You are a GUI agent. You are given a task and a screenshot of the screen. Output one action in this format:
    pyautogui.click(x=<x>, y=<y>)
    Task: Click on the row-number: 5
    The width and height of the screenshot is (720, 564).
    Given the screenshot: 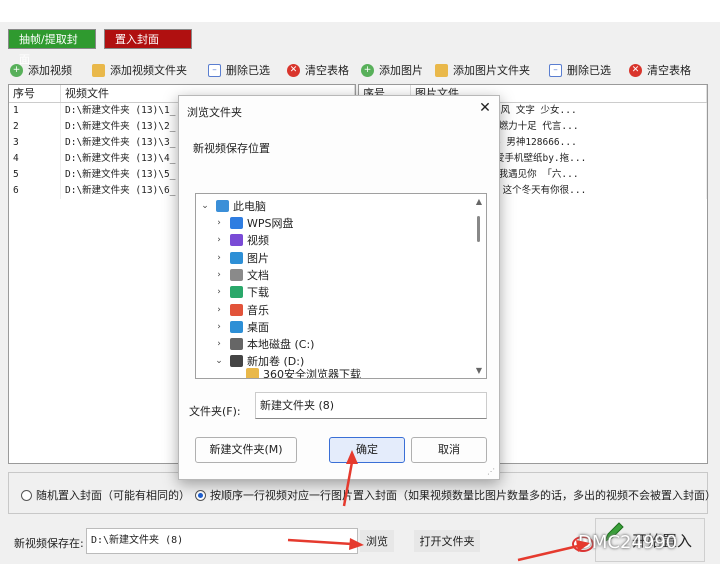 What is the action you would take?
    pyautogui.click(x=35, y=175)
    